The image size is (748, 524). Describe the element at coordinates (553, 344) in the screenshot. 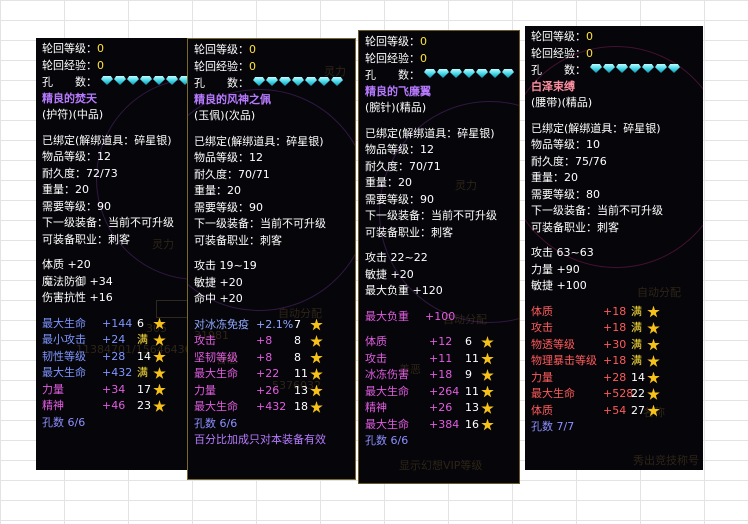

I see `extra-stat-label: 物透等级` at that location.